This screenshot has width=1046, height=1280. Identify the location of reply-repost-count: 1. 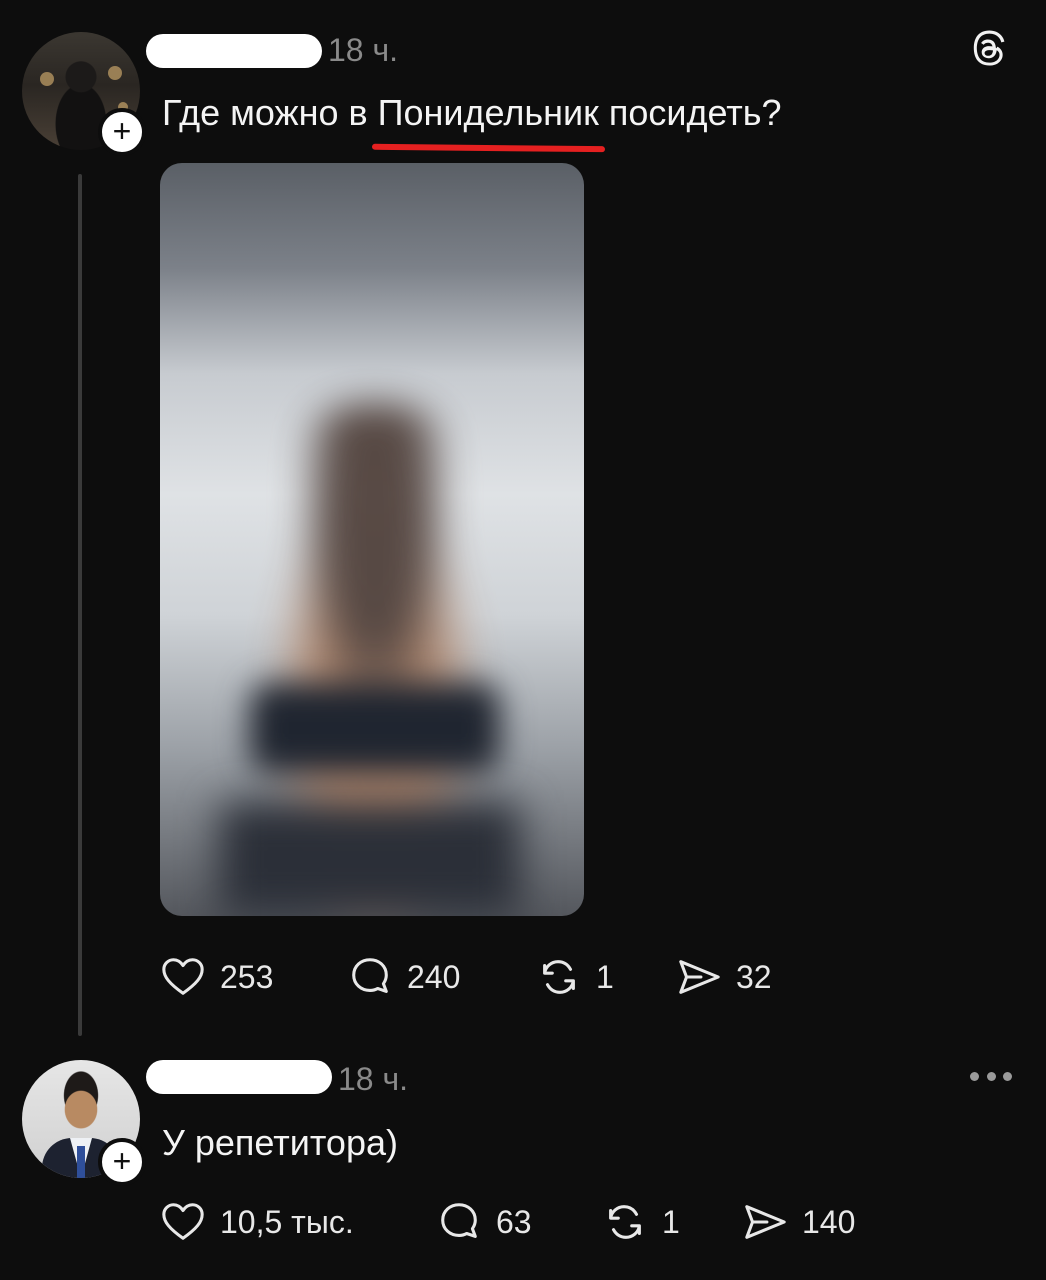
(671, 1221).